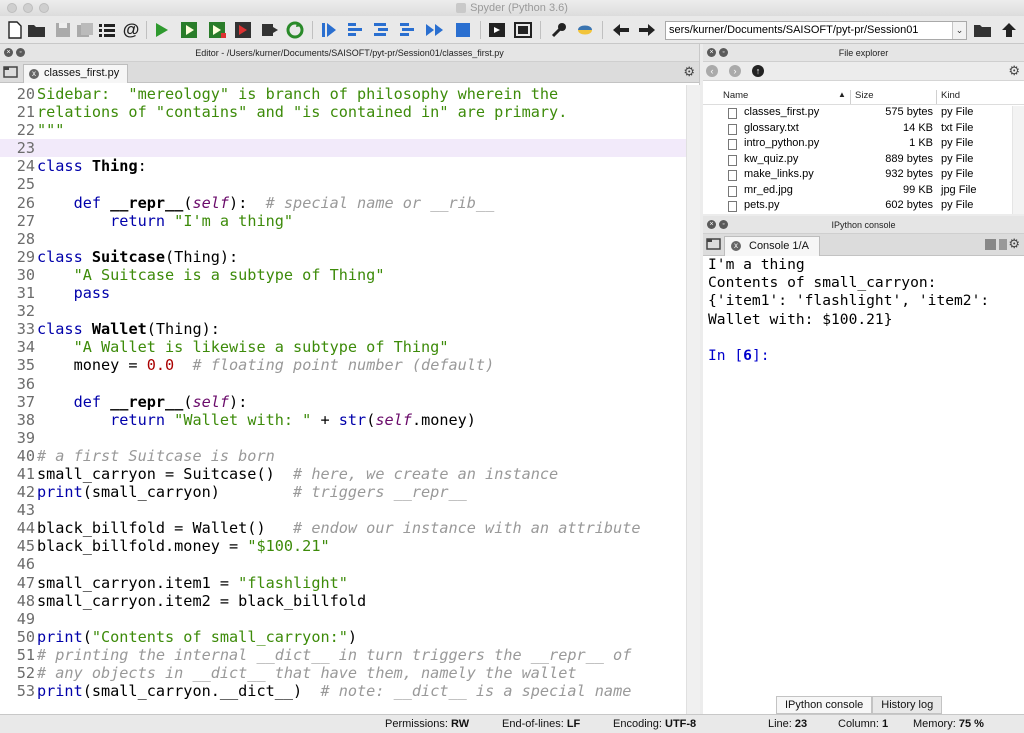 The height and width of the screenshot is (733, 1024). What do you see at coordinates (343, 166) in the screenshot?
I see `code-line: 24 class Thing:` at bounding box center [343, 166].